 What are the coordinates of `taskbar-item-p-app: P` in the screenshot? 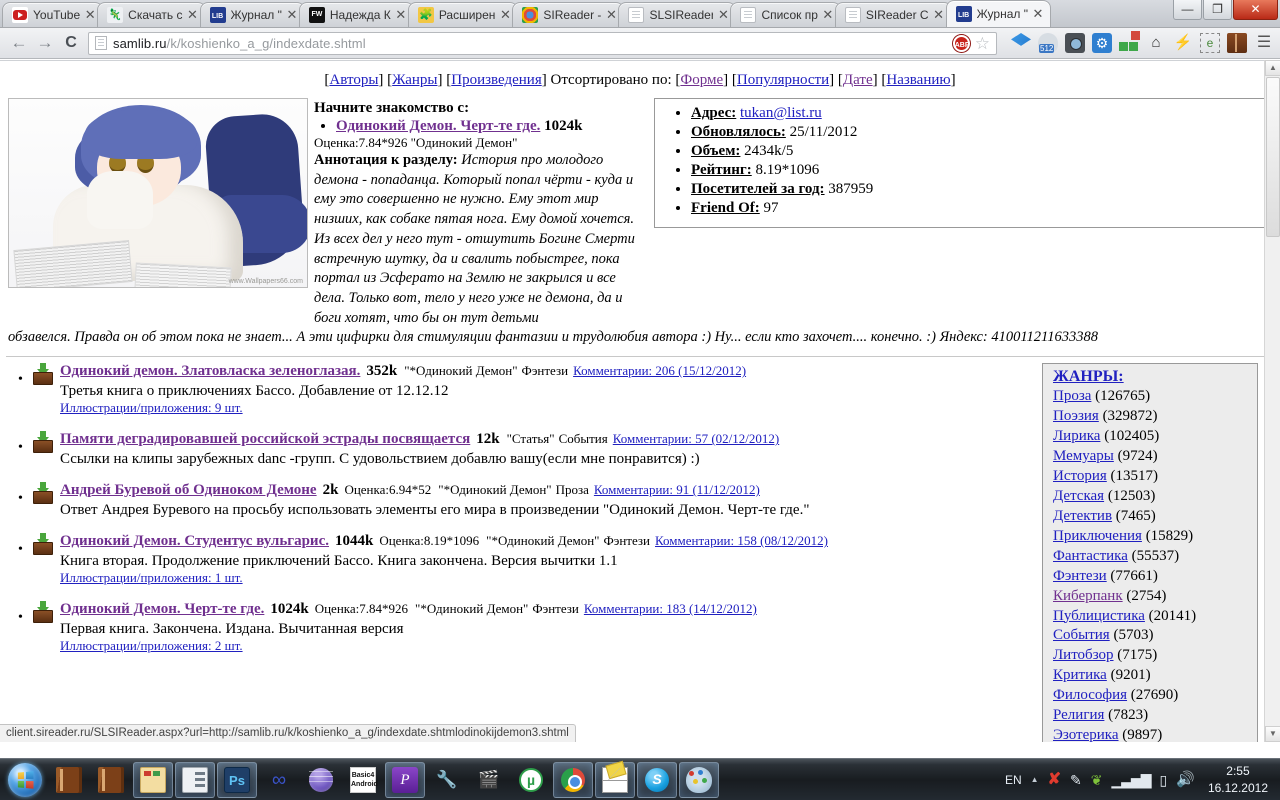 It's located at (405, 779).